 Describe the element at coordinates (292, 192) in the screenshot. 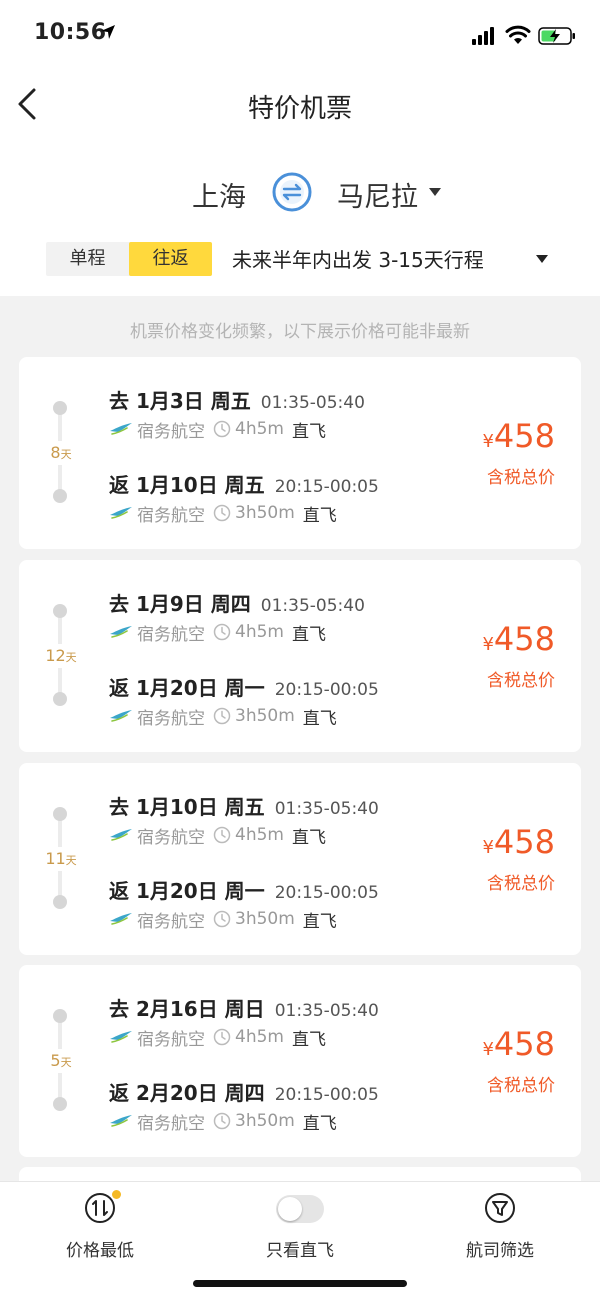

I see `swap-cities-icon` at that location.